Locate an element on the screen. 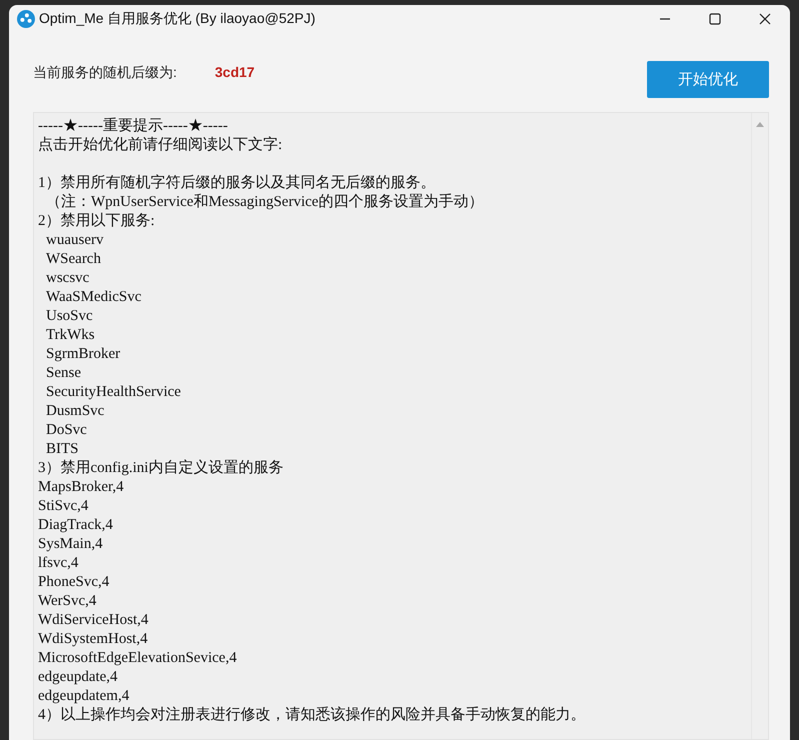  start-button: 开始优化 is located at coordinates (708, 79).